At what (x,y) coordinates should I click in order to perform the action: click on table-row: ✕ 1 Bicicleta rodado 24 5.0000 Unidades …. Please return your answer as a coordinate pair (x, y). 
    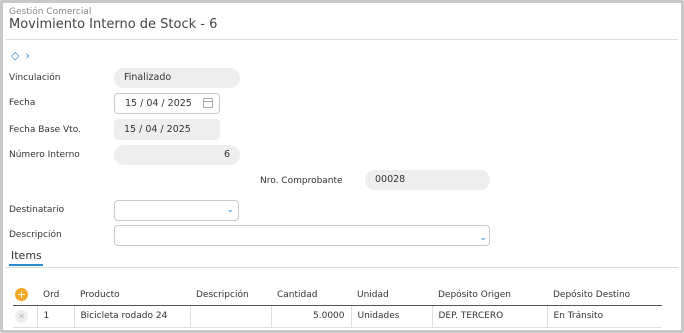
    Looking at the image, I should click on (337, 316).